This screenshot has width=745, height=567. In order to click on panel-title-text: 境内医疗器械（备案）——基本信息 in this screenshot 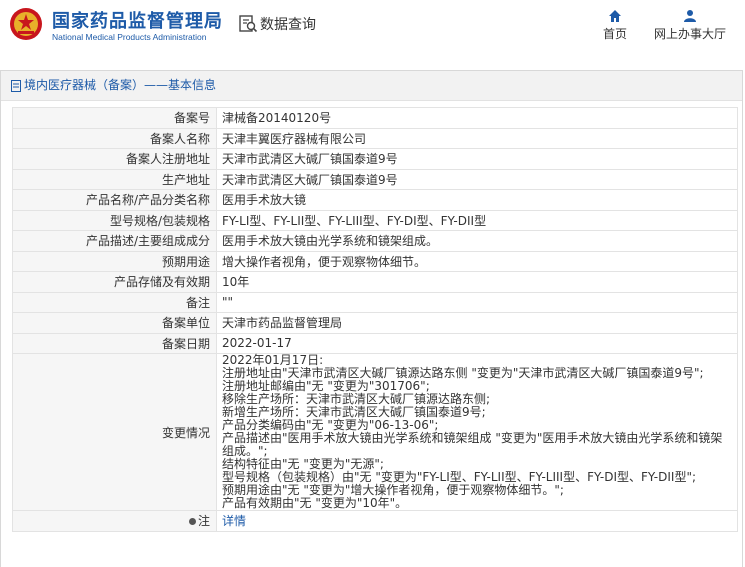, I will do `click(120, 85)`.